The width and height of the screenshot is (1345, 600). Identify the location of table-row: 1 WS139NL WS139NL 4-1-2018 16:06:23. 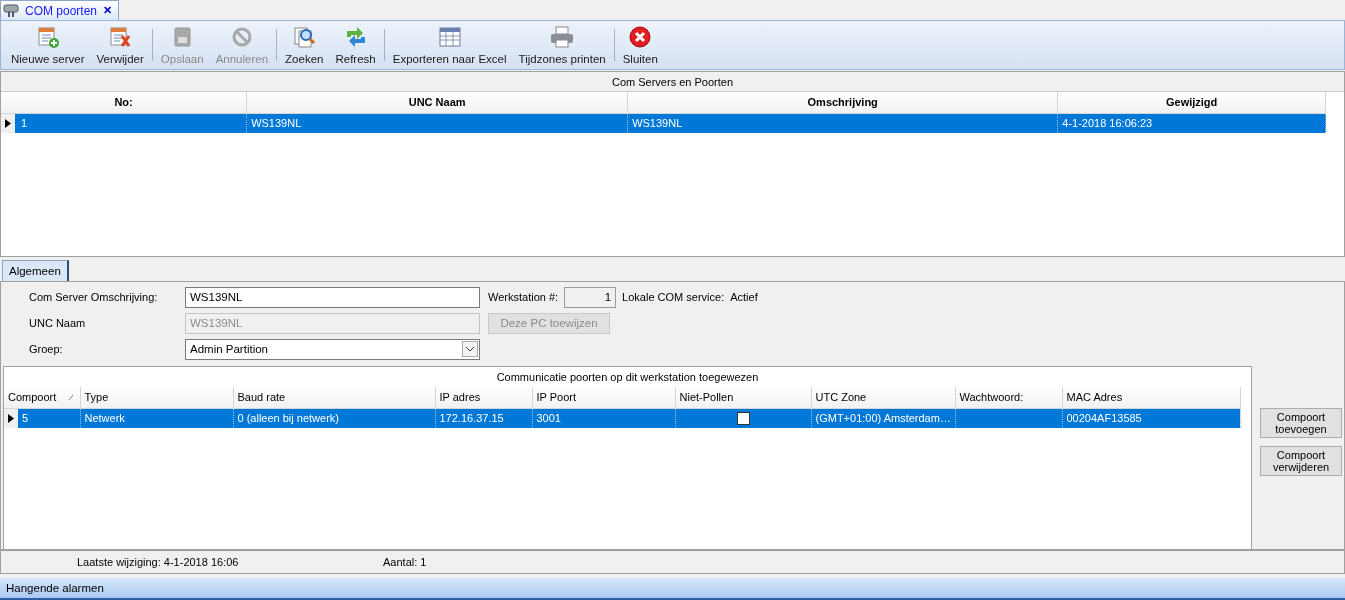
(663, 123).